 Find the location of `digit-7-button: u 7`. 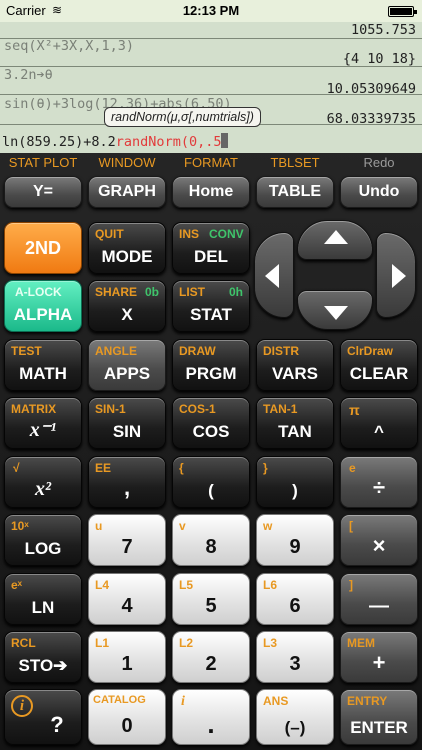

digit-7-button: u 7 is located at coordinates (127, 540).